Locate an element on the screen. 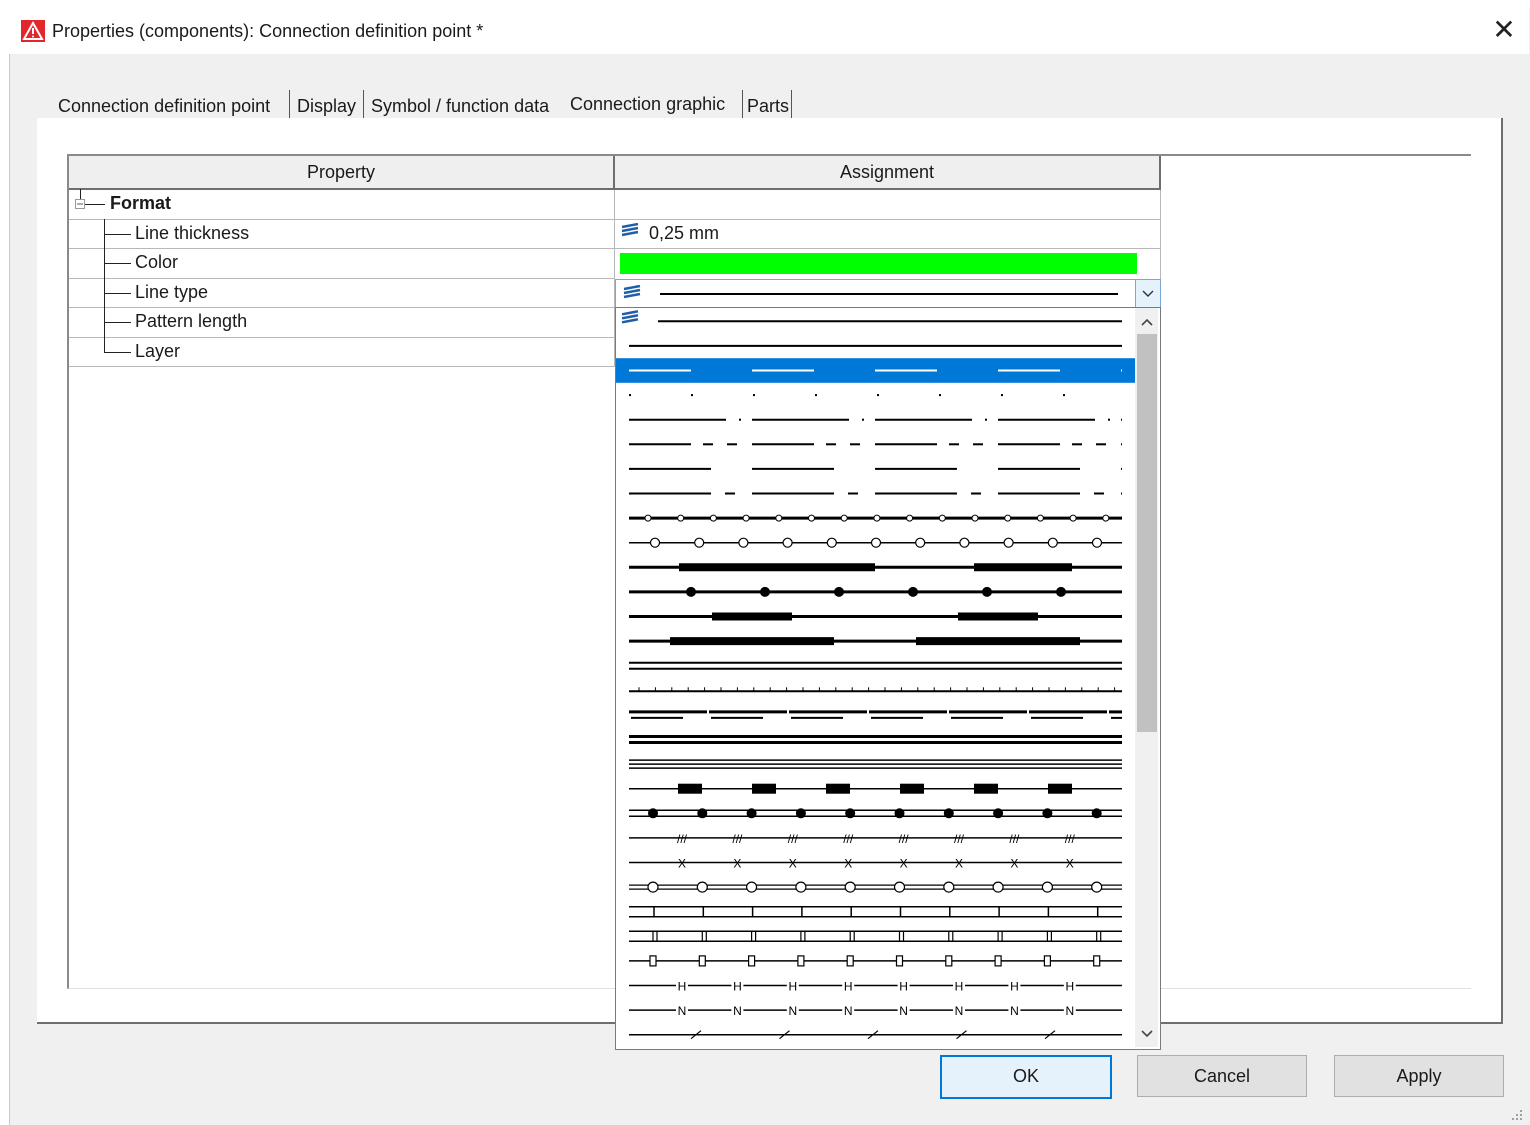 This screenshot has height=1125, width=1530. line-type-option-box-open is located at coordinates (875, 961).